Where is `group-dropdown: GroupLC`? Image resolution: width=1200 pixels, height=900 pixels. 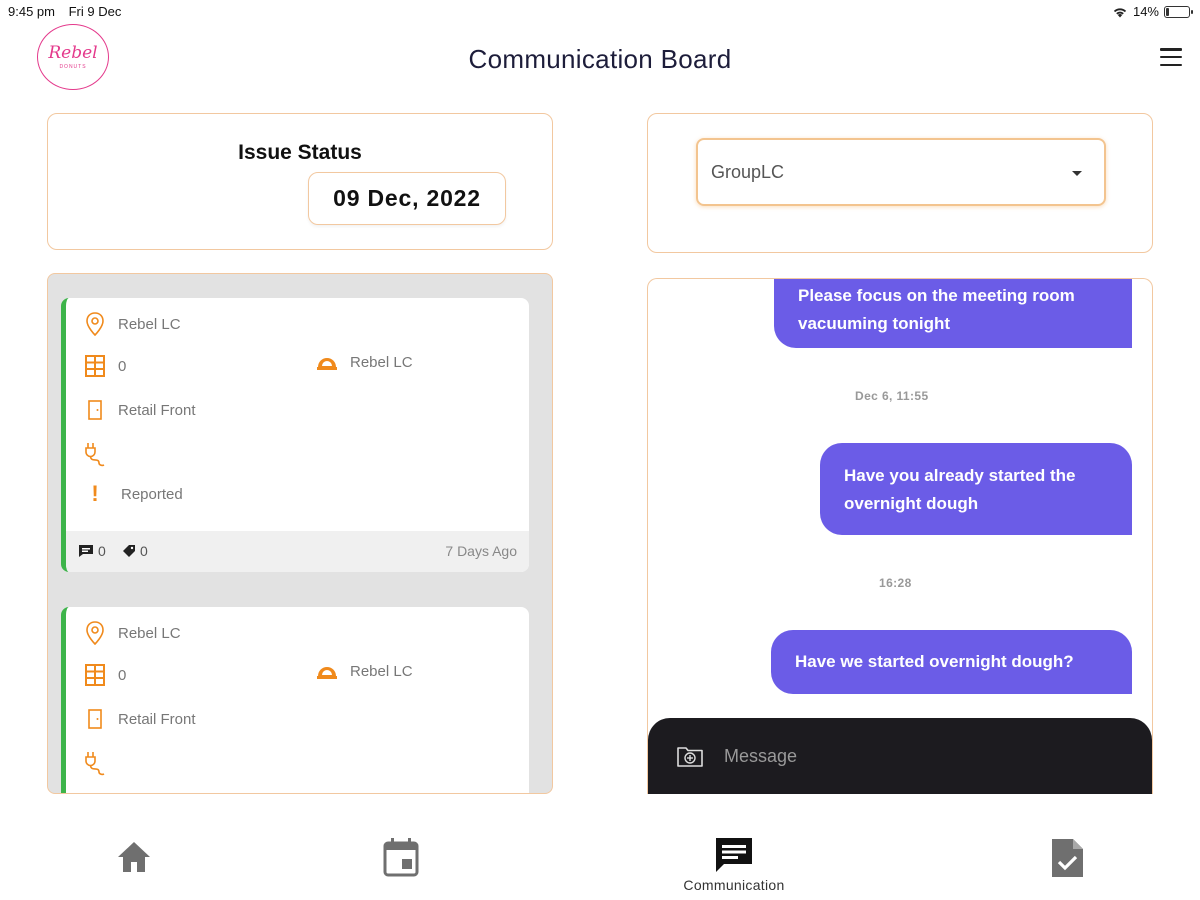 group-dropdown: GroupLC is located at coordinates (901, 172).